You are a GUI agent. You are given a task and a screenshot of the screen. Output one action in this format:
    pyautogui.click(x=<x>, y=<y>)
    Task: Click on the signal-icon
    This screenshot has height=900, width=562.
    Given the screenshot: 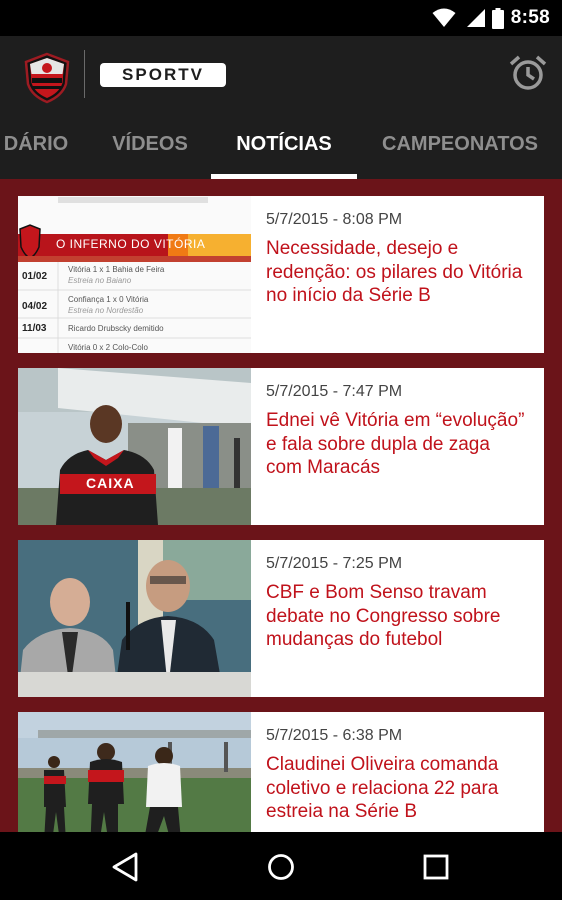 What is the action you would take?
    pyautogui.click(x=476, y=18)
    